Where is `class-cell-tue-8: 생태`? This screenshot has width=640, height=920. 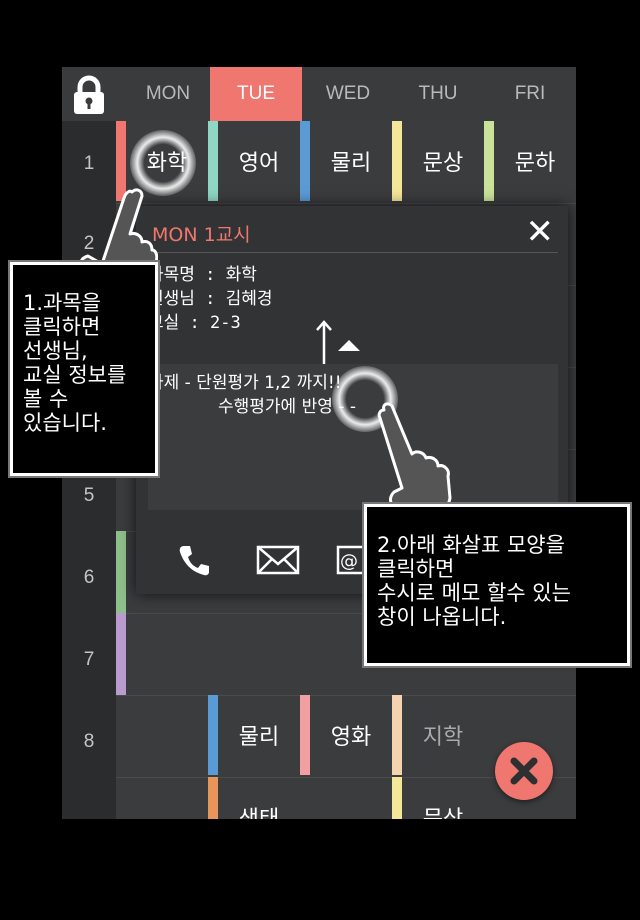
class-cell-tue-8: 생태 is located at coordinates (254, 798).